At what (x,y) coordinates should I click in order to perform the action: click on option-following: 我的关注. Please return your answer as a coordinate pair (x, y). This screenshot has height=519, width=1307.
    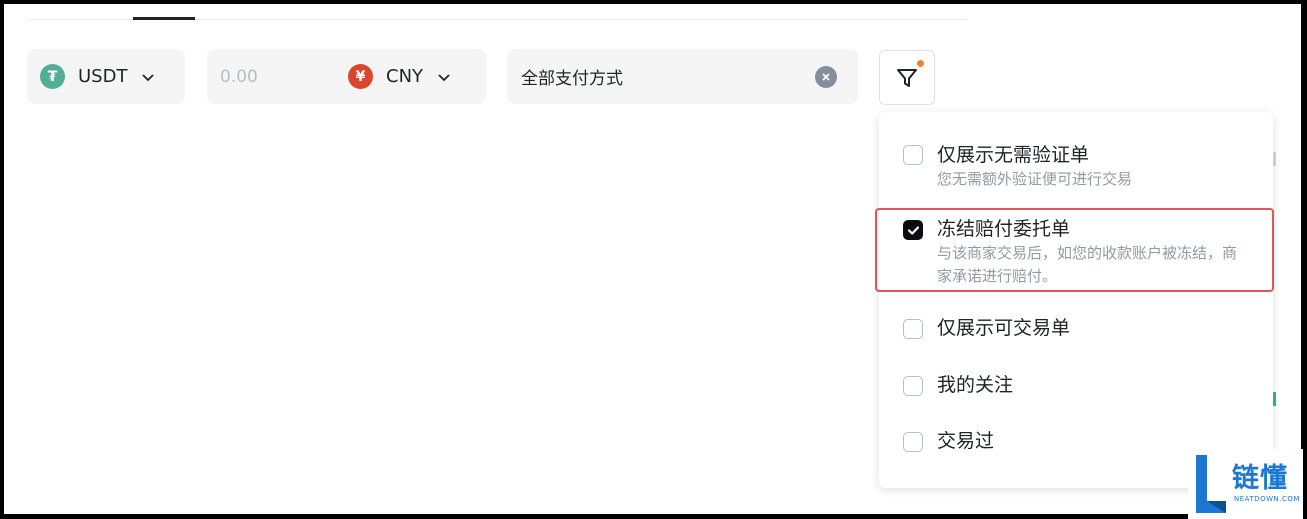
    Looking at the image, I should click on (958, 385).